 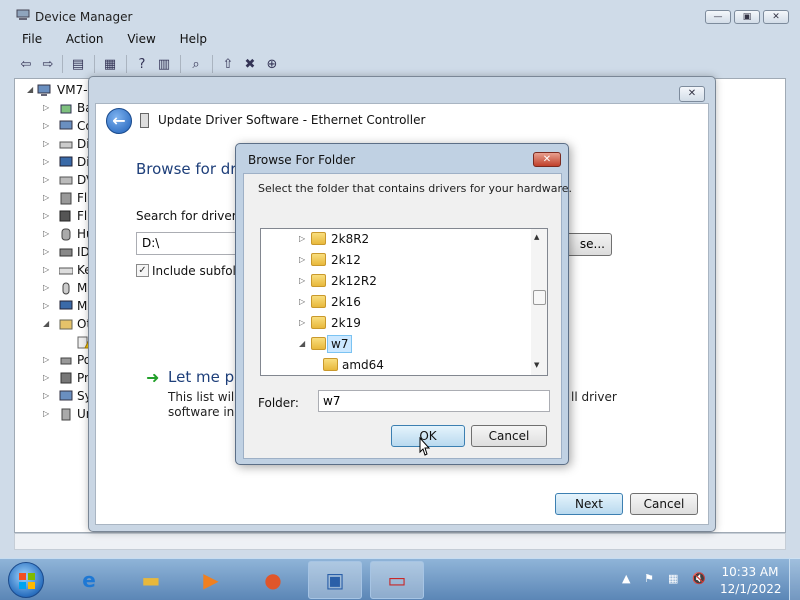 I want to click on tree-item: ▷ Ke, so click(x=55, y=271).